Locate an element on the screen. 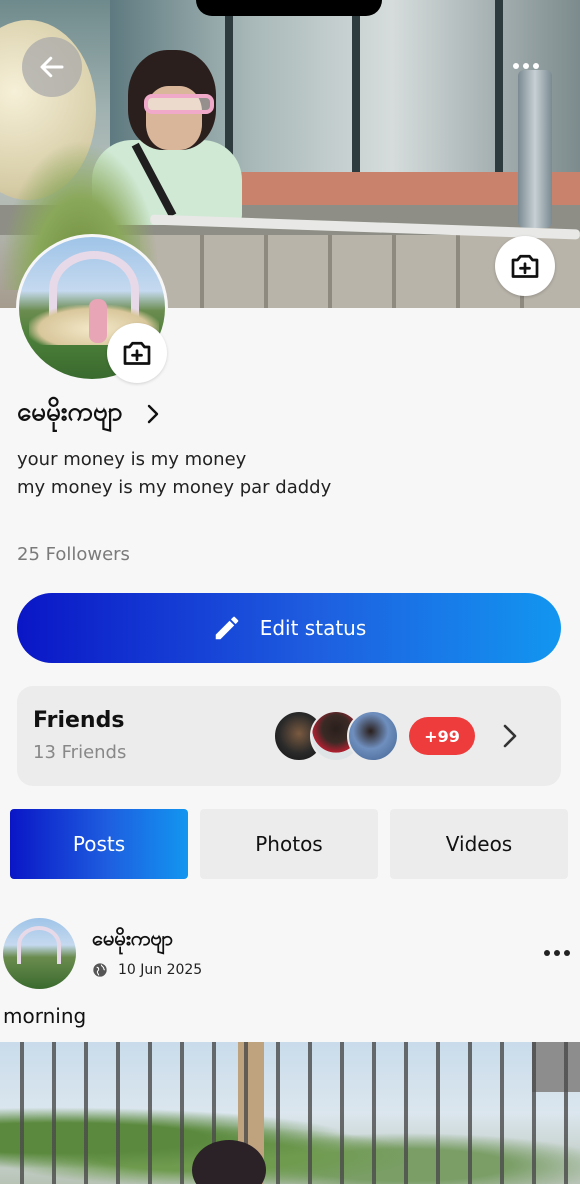 The width and height of the screenshot is (580, 1184). post-meta: 10 Jun 2025 is located at coordinates (147, 970).